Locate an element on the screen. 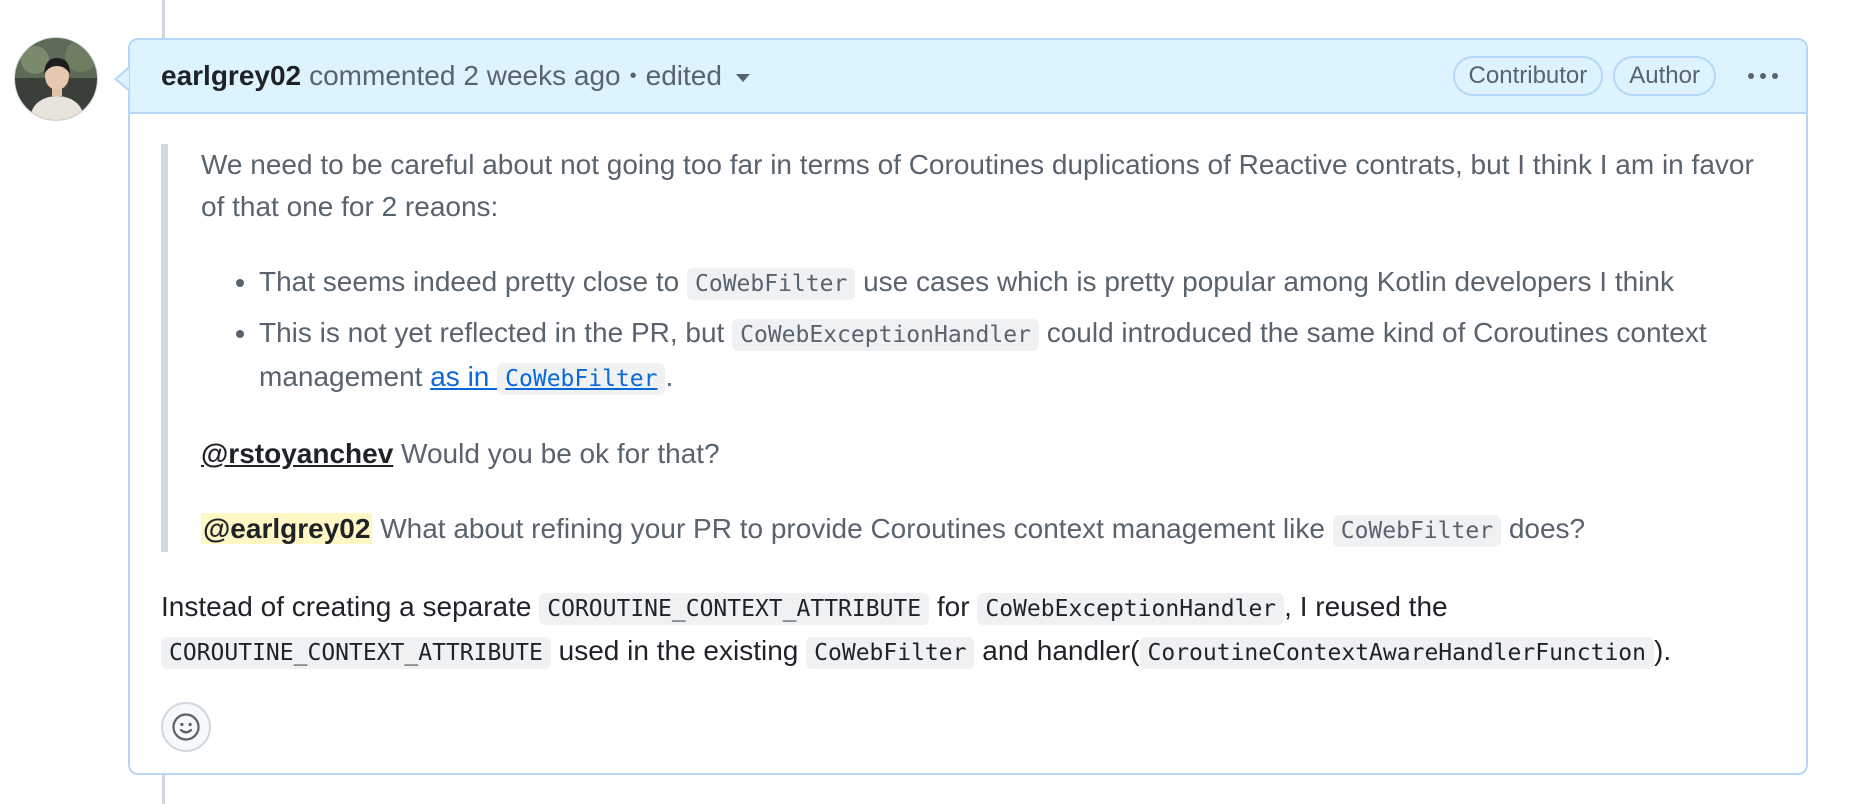 The width and height of the screenshot is (1858, 804). mention-text: Would you be ok for that? is located at coordinates (556, 453).